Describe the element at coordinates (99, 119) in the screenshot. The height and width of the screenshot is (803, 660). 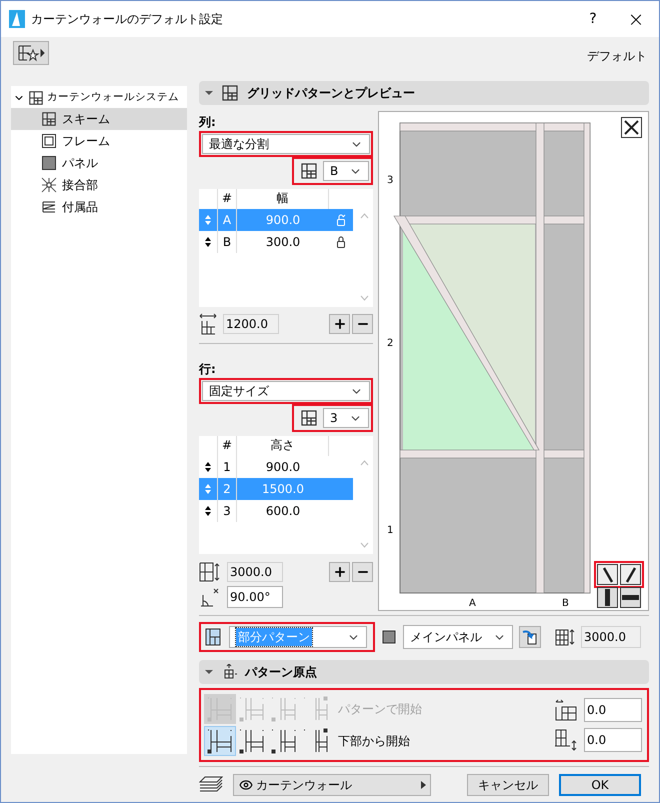
I see `tree-item: スキーム` at that location.